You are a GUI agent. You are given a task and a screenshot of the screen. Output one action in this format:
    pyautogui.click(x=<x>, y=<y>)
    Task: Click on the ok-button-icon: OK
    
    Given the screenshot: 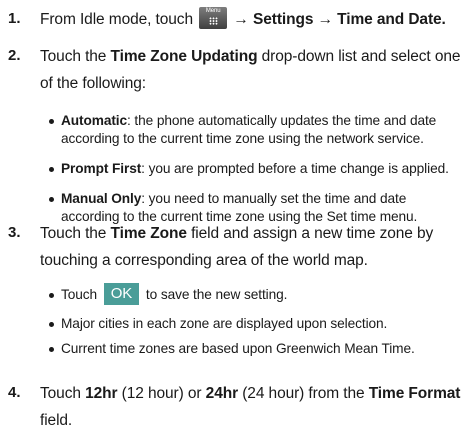 What is the action you would take?
    pyautogui.click(x=121, y=294)
    